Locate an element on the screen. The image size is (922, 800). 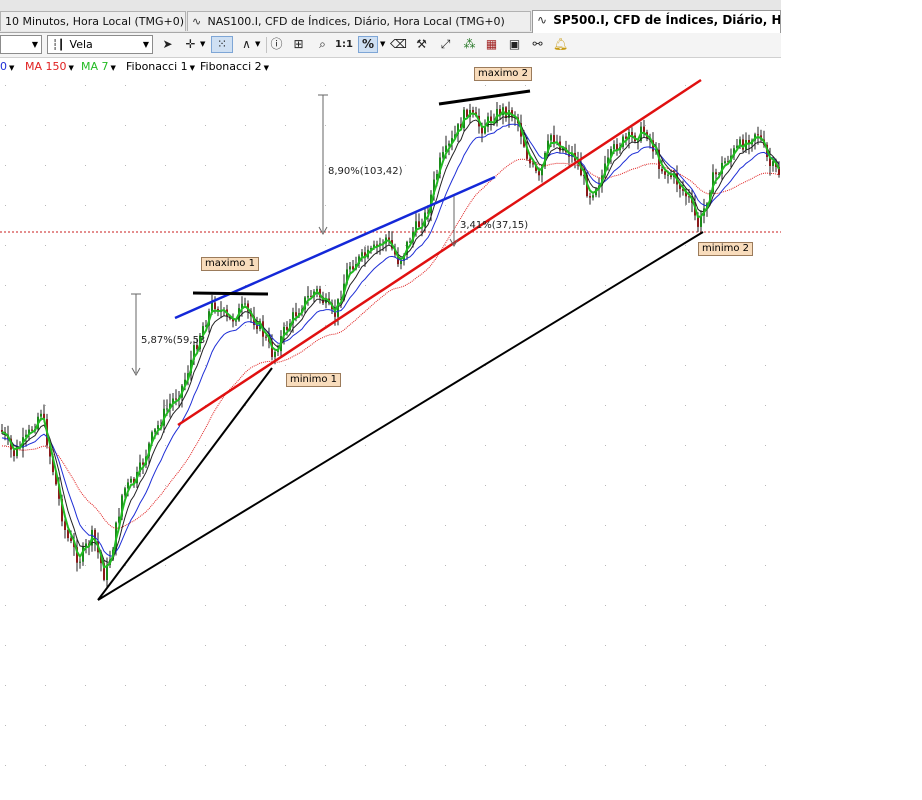
label-maximo-1: maximo 1 is located at coordinates (230, 264).